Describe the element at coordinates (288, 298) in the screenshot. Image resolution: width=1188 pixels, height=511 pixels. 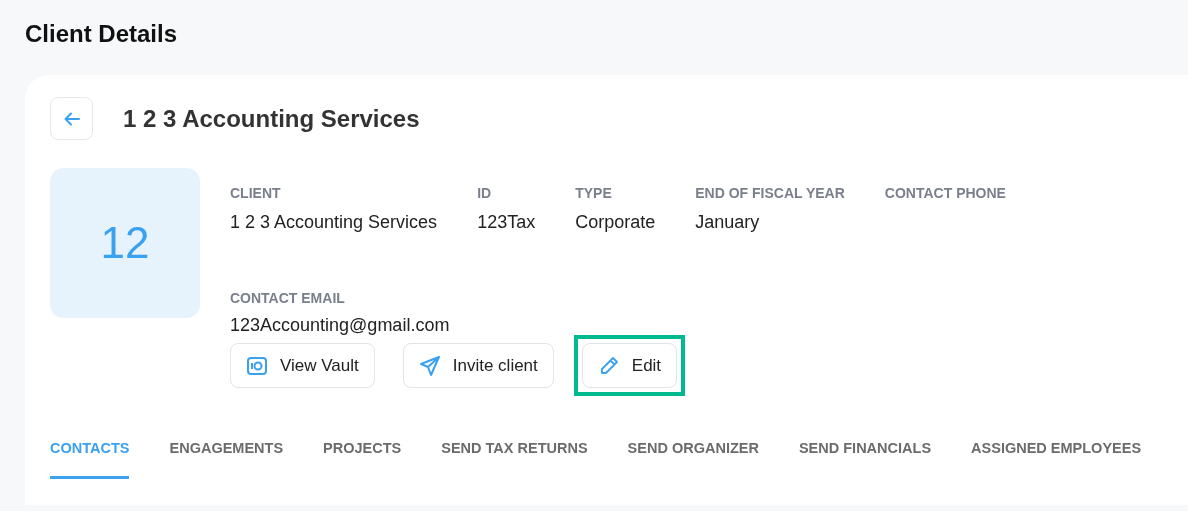
I see `field-label: CONTACT EMAIL` at that location.